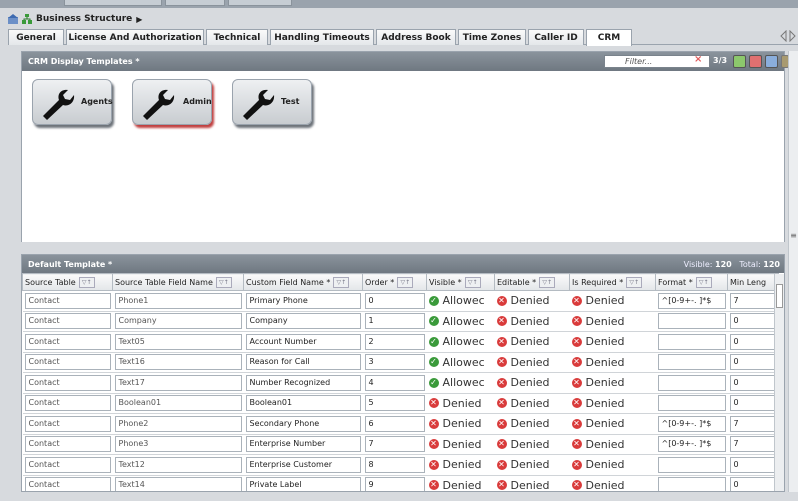 This screenshot has height=501, width=798. Describe the element at coordinates (139, 19) in the screenshot. I see `breadcrumb-arrow: ▶` at that location.